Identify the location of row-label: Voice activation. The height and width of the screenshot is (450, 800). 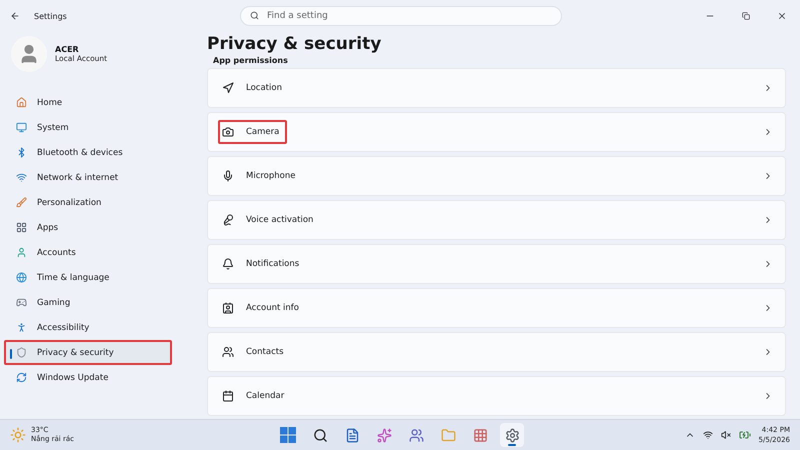
(270, 220).